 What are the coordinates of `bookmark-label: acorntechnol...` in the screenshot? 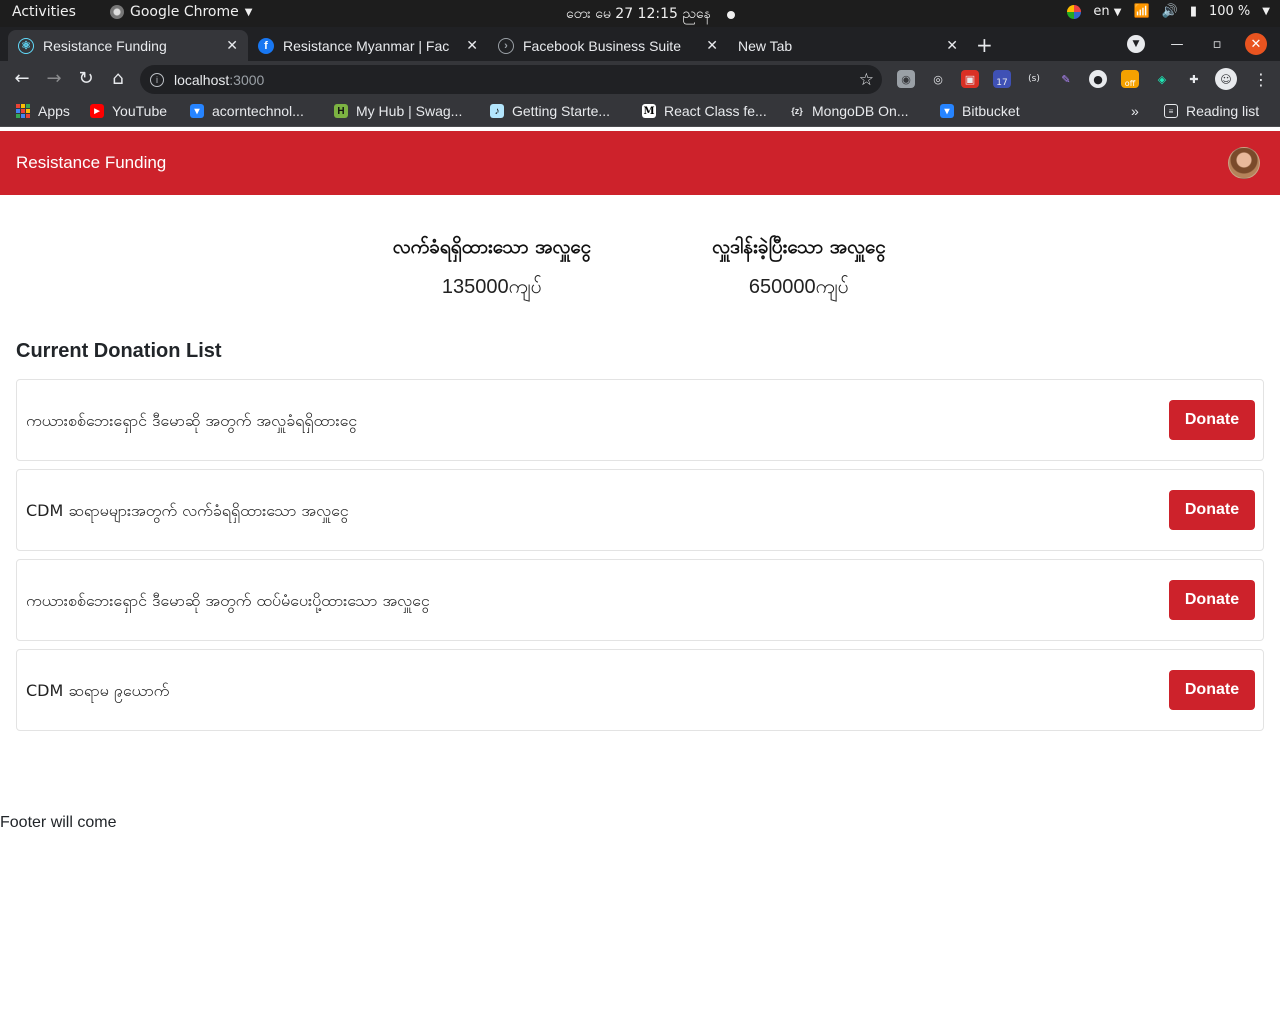 It's located at (258, 111).